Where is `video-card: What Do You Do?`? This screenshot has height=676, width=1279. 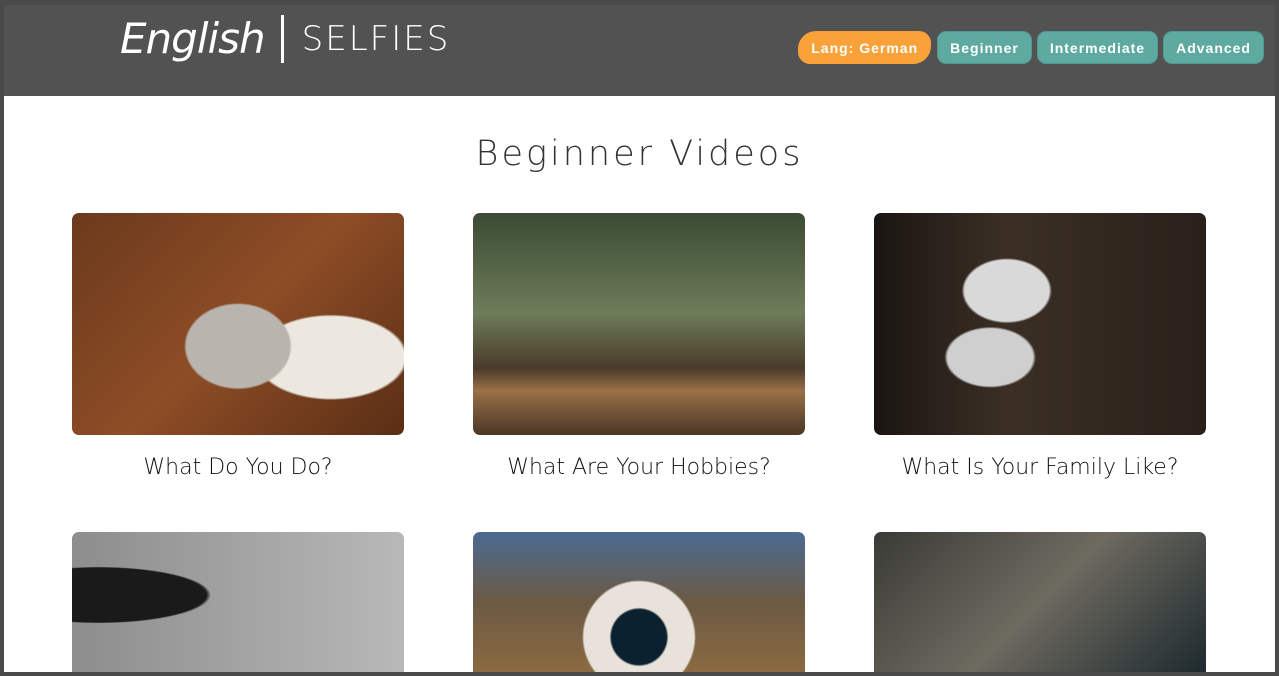 video-card: What Do You Do? is located at coordinates (238, 346).